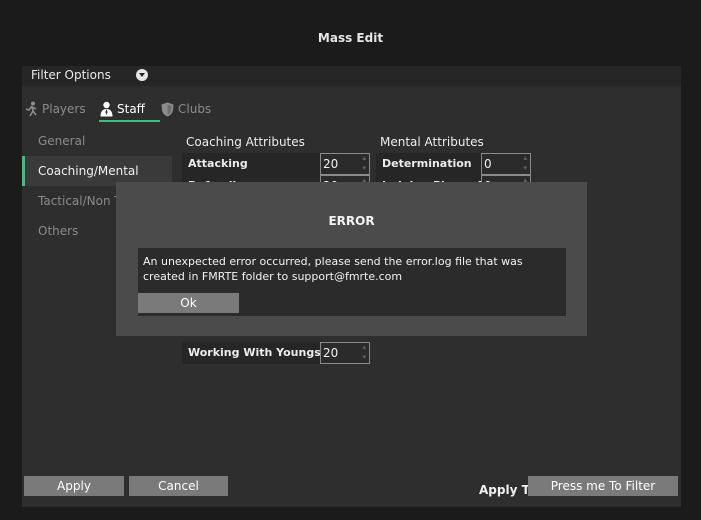 The width and height of the screenshot is (701, 520). What do you see at coordinates (245, 142) in the screenshot?
I see `coaching-attributes-title: Coaching Attributes` at bounding box center [245, 142].